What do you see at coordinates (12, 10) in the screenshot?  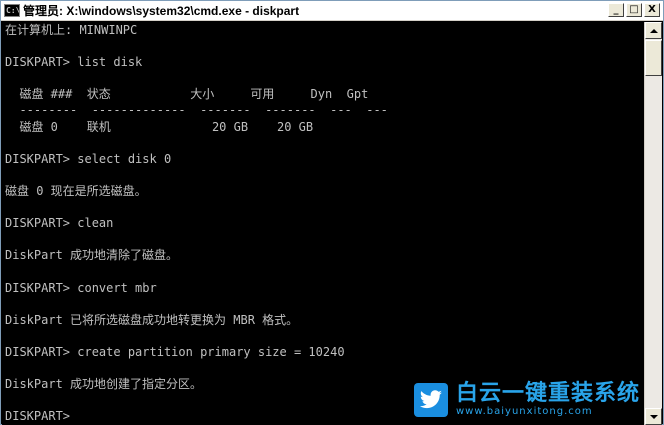 I see `cmd-app-icon: C:\` at bounding box center [12, 10].